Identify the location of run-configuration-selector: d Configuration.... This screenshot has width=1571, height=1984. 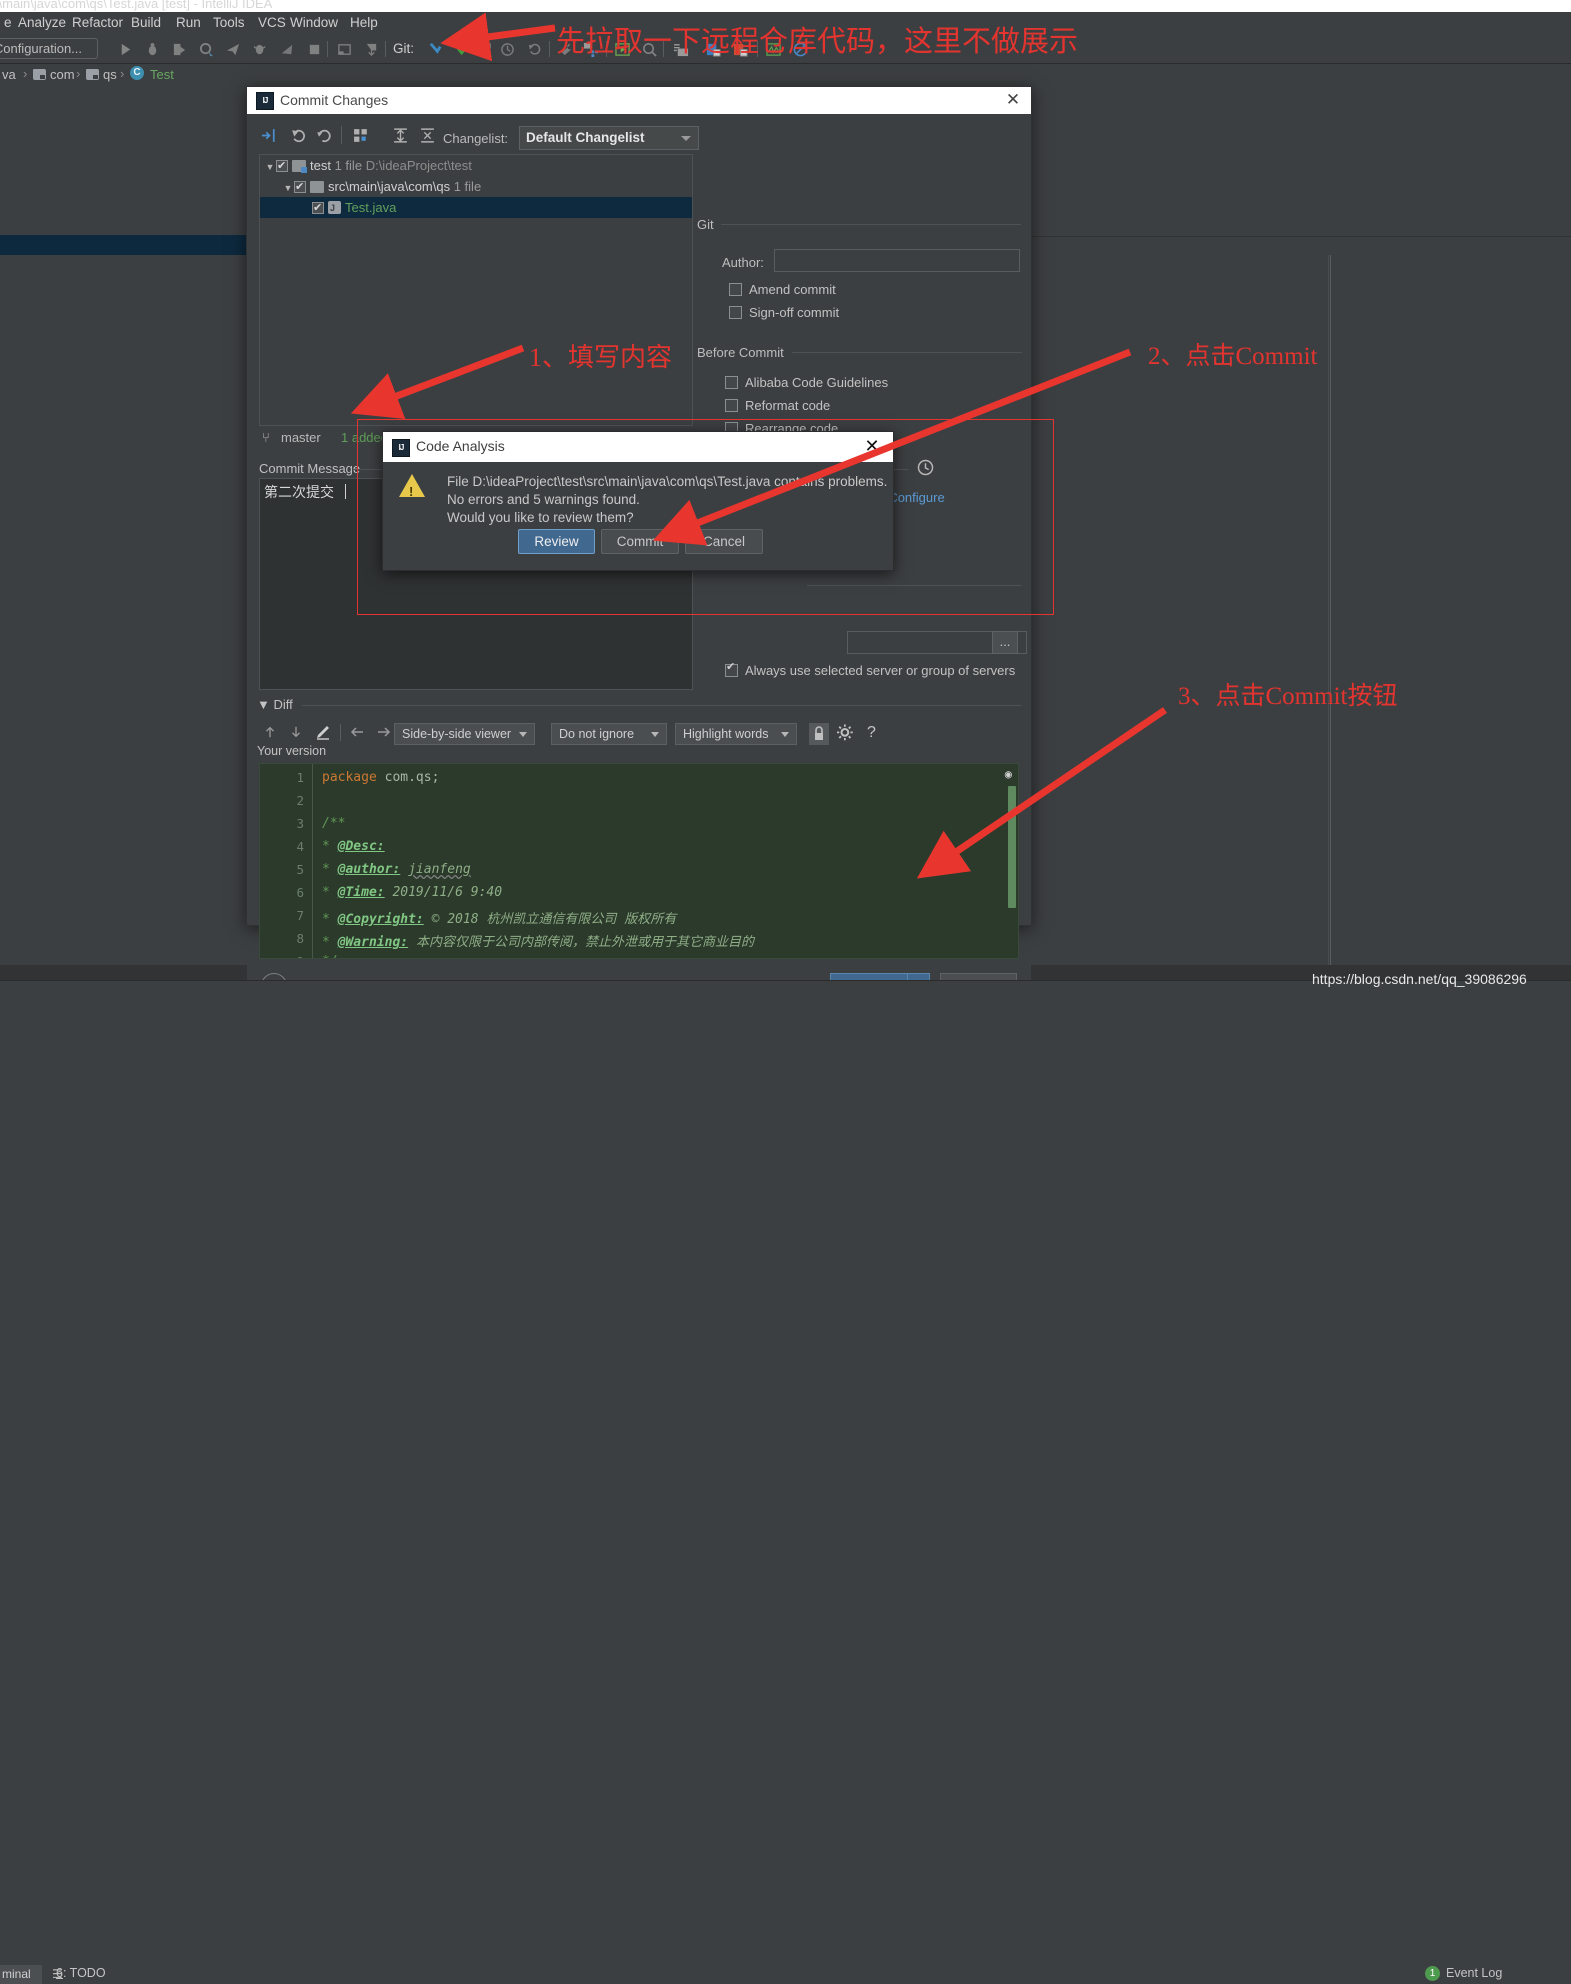
(49, 48).